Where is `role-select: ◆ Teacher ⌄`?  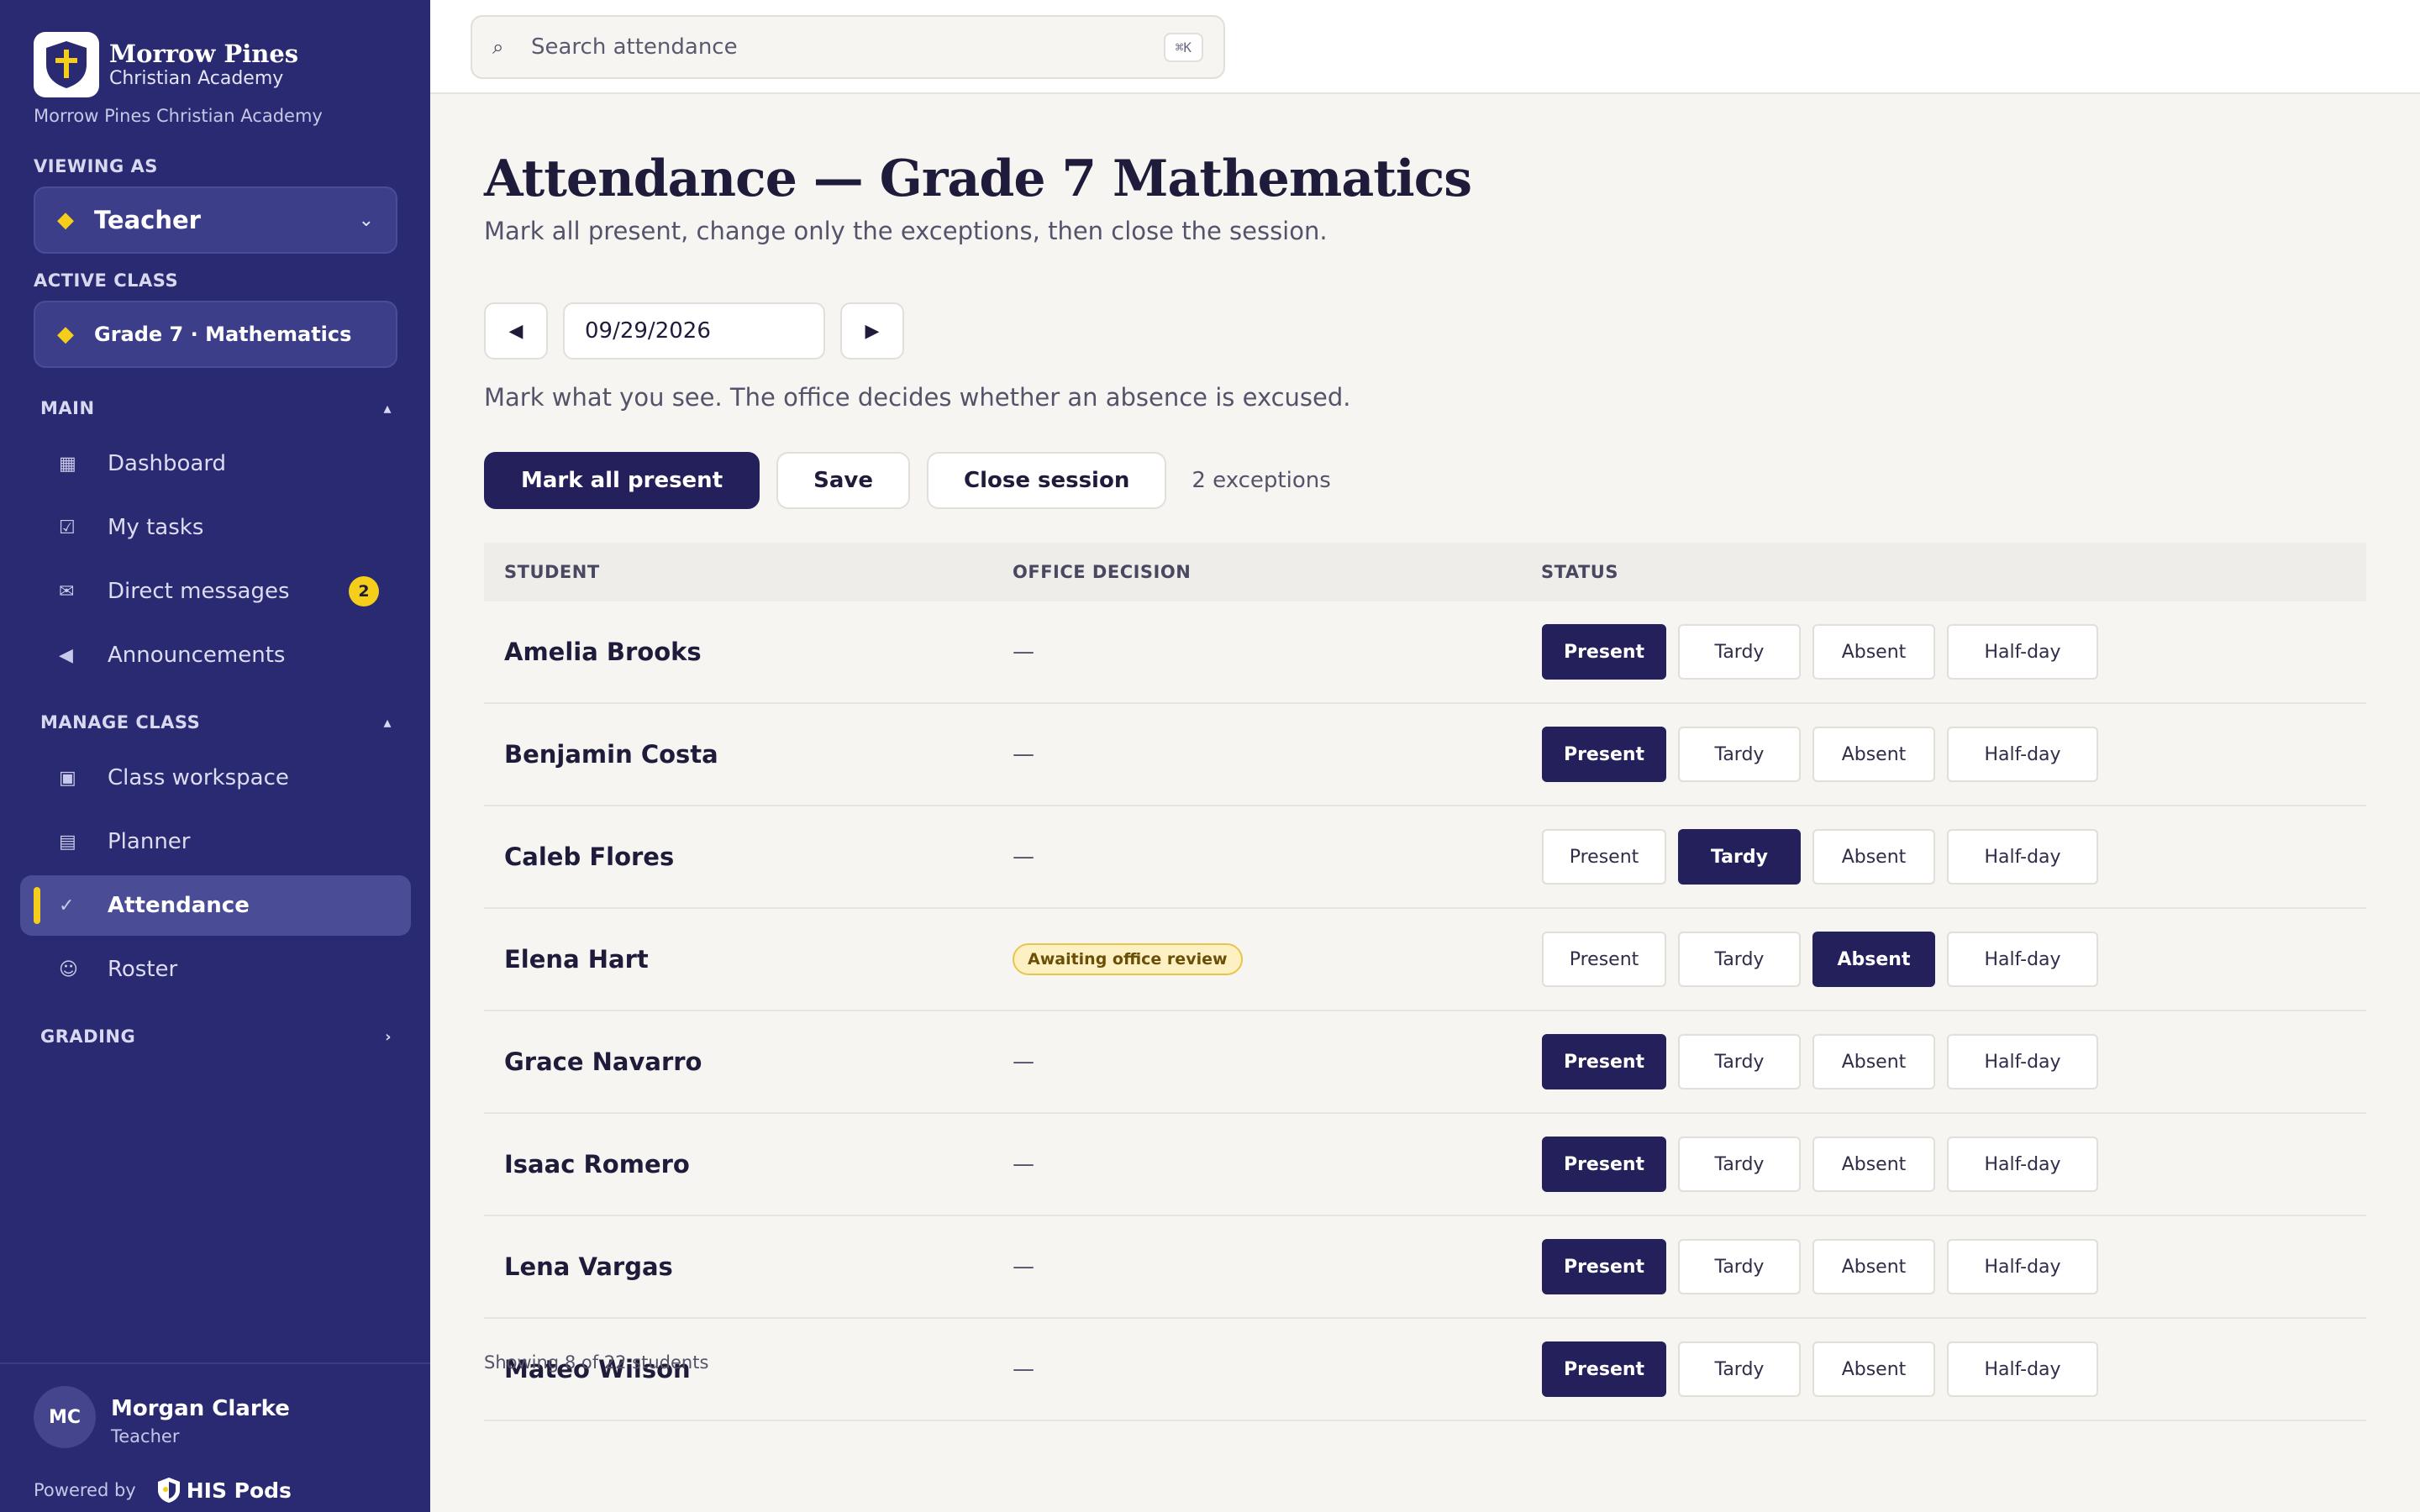
role-select: ◆ Teacher ⌄ is located at coordinates (216, 220).